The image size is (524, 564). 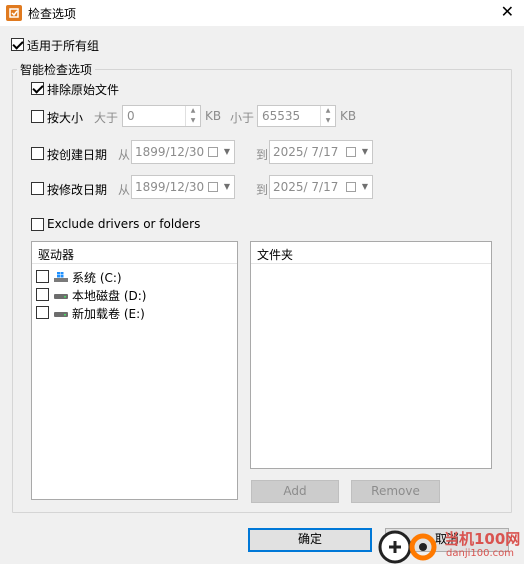 What do you see at coordinates (61, 277) in the screenshot?
I see `windows-drive-icon` at bounding box center [61, 277].